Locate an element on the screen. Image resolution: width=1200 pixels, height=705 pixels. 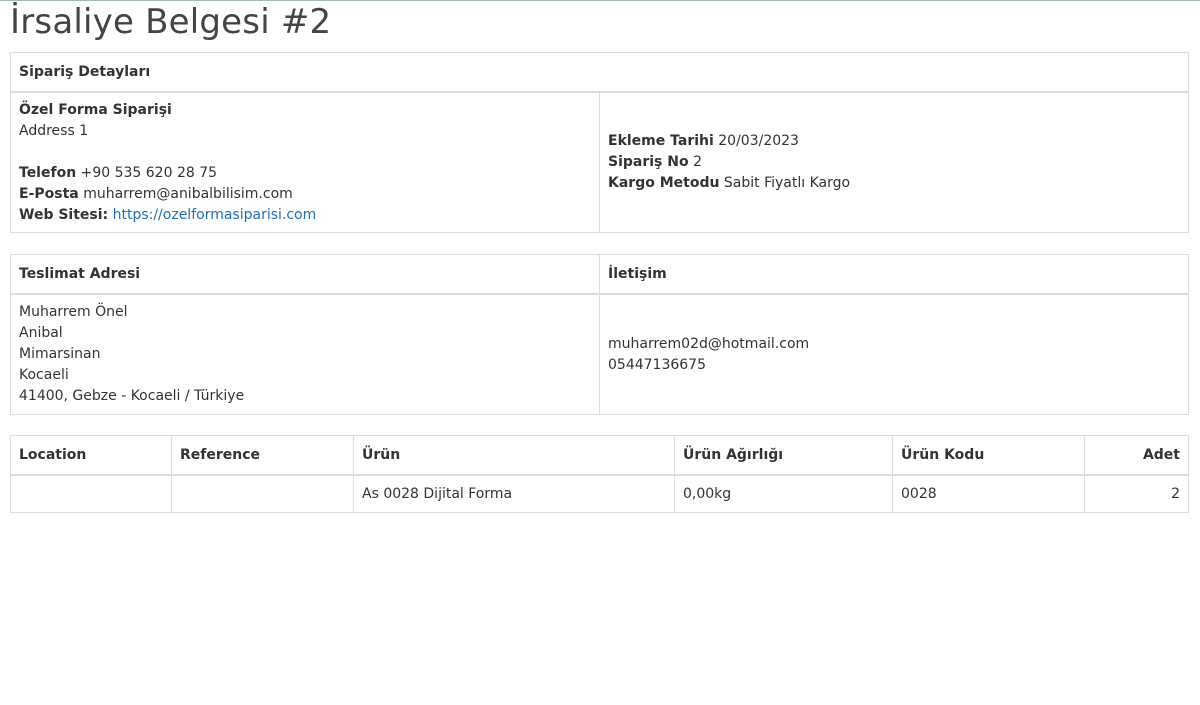
order-no-label: Sipariş No is located at coordinates (648, 162).